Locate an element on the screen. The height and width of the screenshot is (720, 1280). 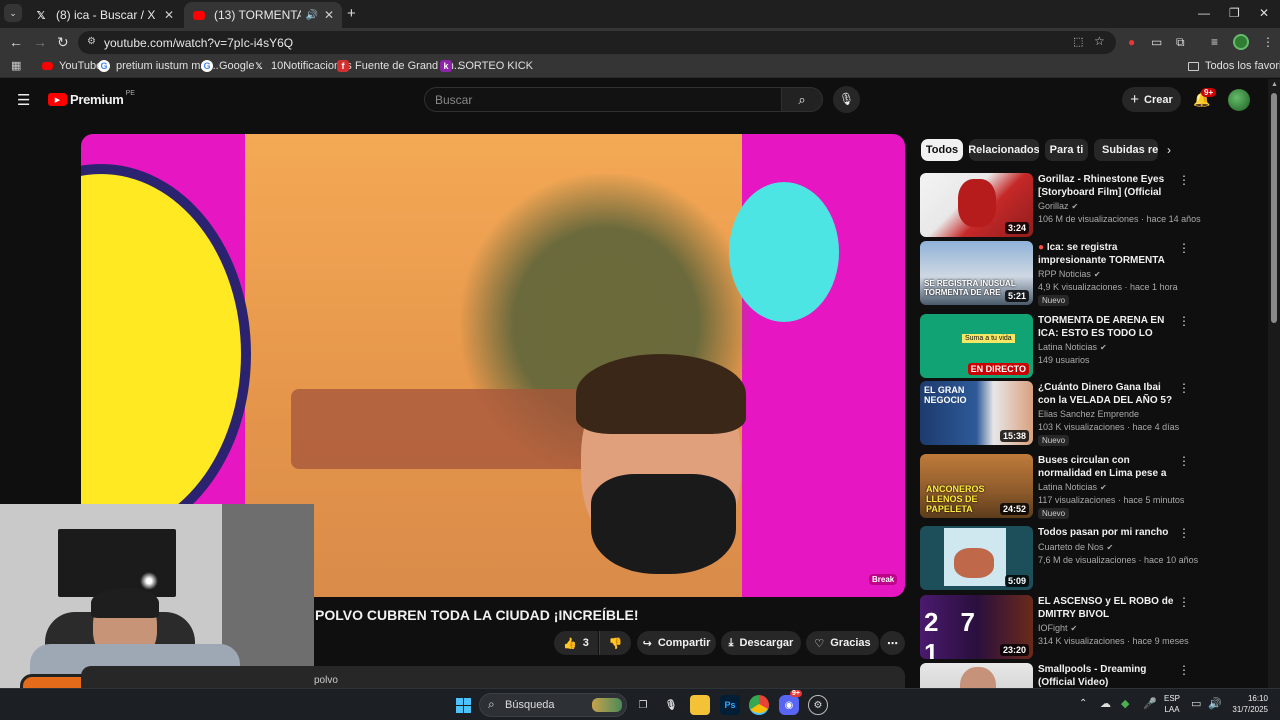
task-view-icon: ❐ is located at coordinates (643, 705).